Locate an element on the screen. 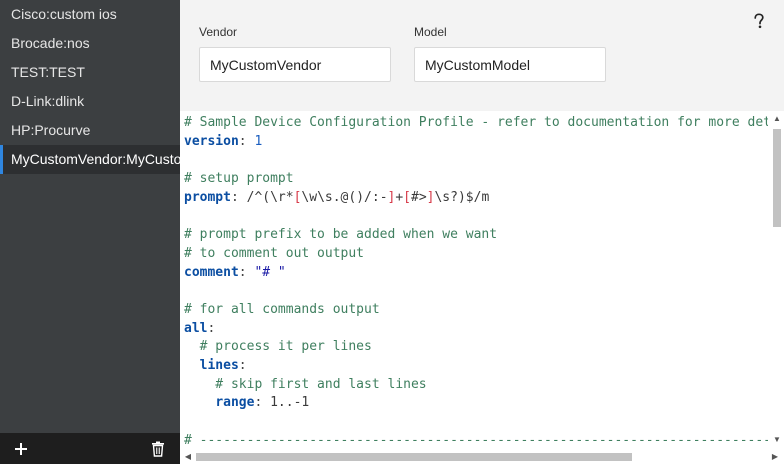 The image size is (784, 464). code-line: all: is located at coordinates (200, 328).